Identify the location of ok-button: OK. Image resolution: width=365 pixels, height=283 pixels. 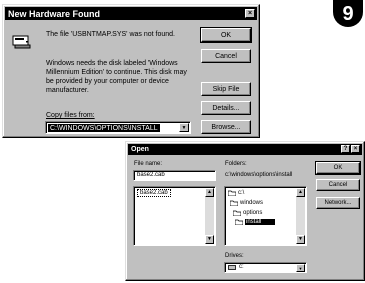
(226, 35).